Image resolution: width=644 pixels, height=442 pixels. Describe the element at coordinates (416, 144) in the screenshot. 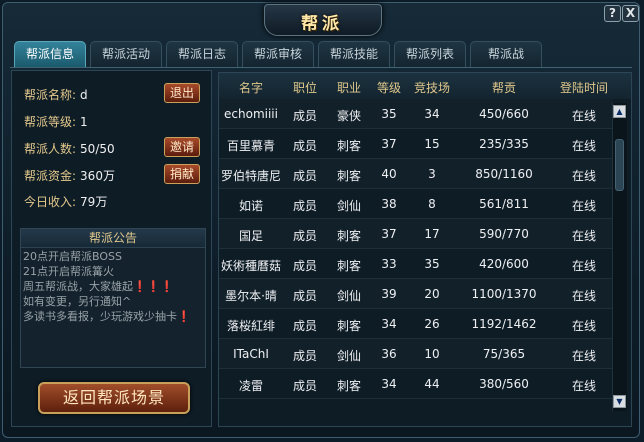

I see `table-row: 百里慕青 成员 刺客 37 15 235/335 在线` at that location.